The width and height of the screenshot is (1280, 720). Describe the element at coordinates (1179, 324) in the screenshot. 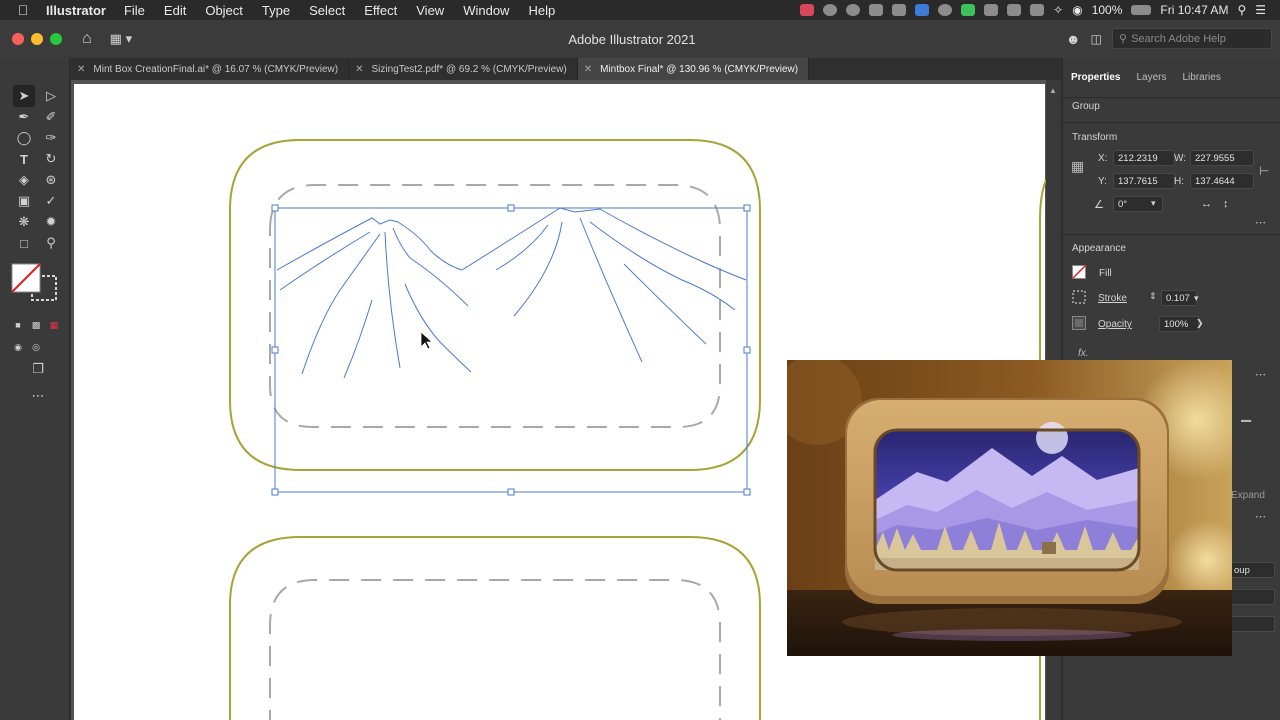

I see `opacity-input: 100%` at that location.